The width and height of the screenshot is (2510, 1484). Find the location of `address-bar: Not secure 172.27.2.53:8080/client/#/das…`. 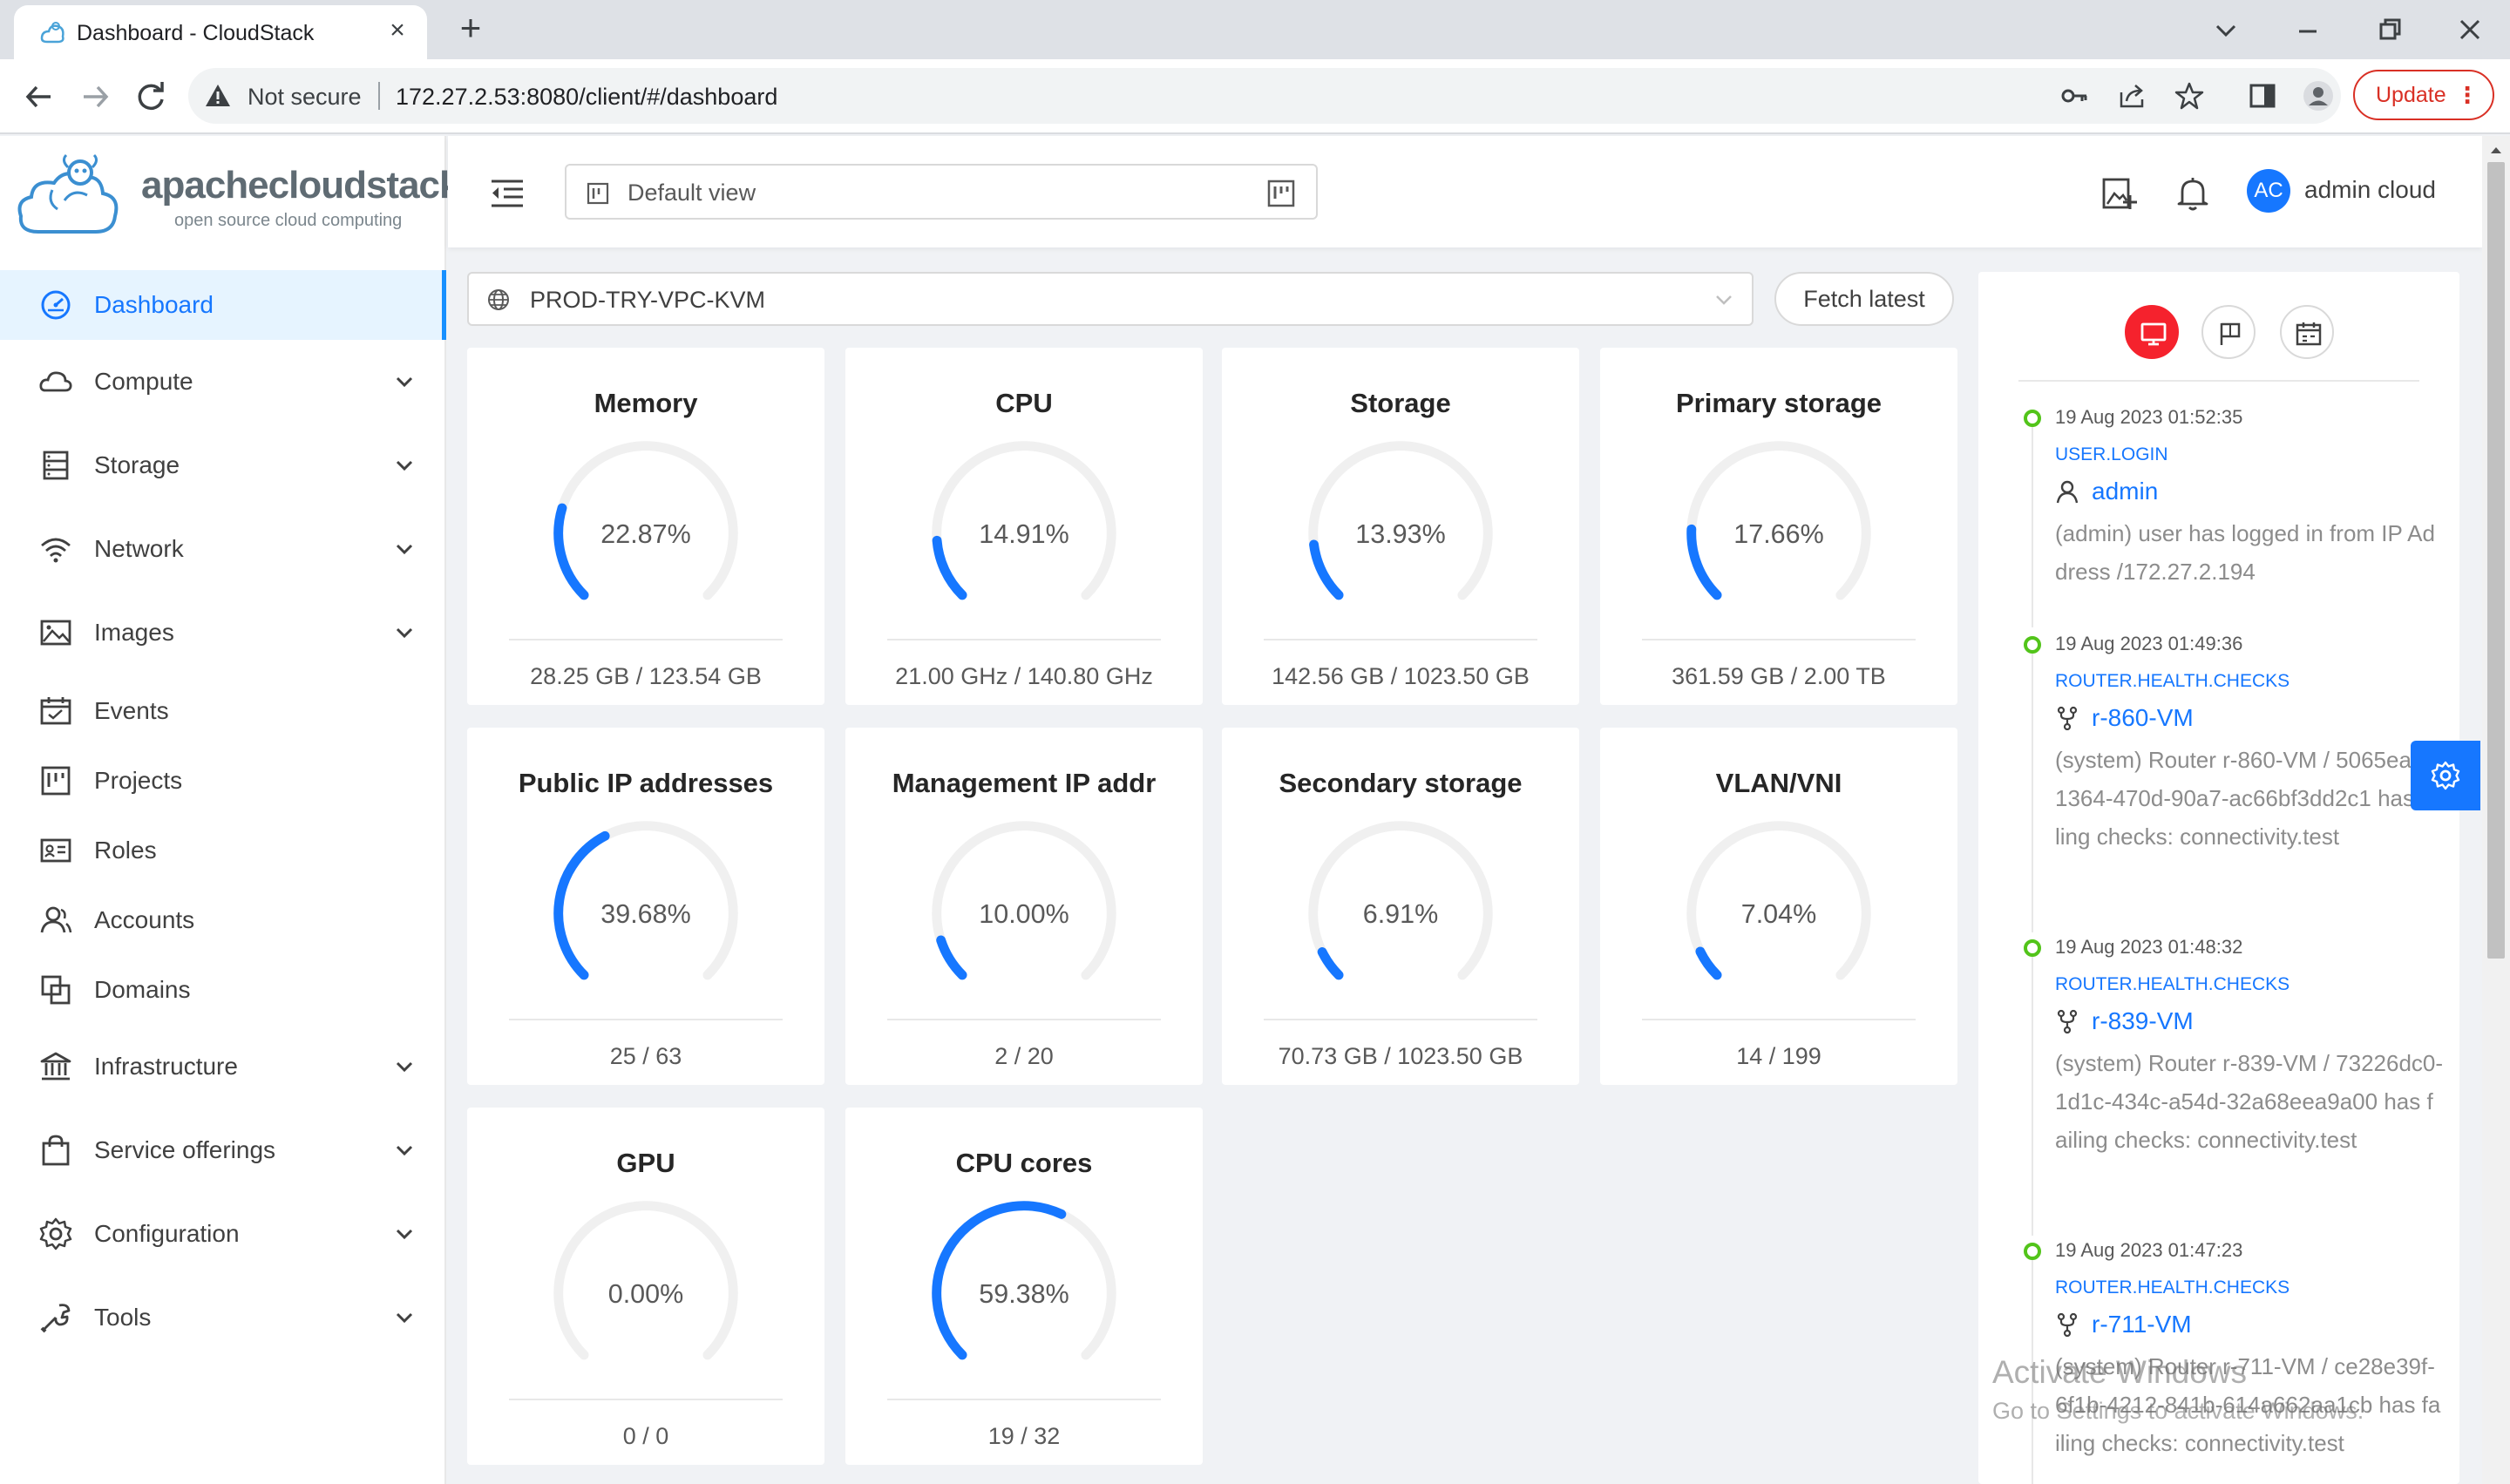

address-bar: Not secure 172.27.2.53:8080/client/#/das… is located at coordinates (1264, 96).